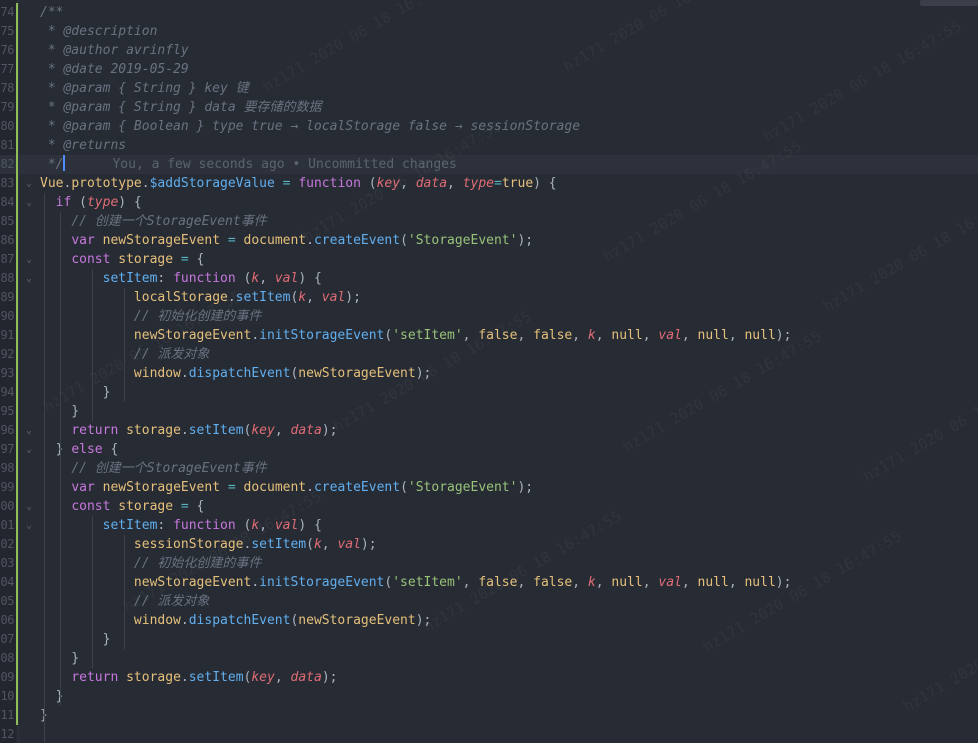  I want to click on code-line: 05 // 派发对象, so click(489, 601).